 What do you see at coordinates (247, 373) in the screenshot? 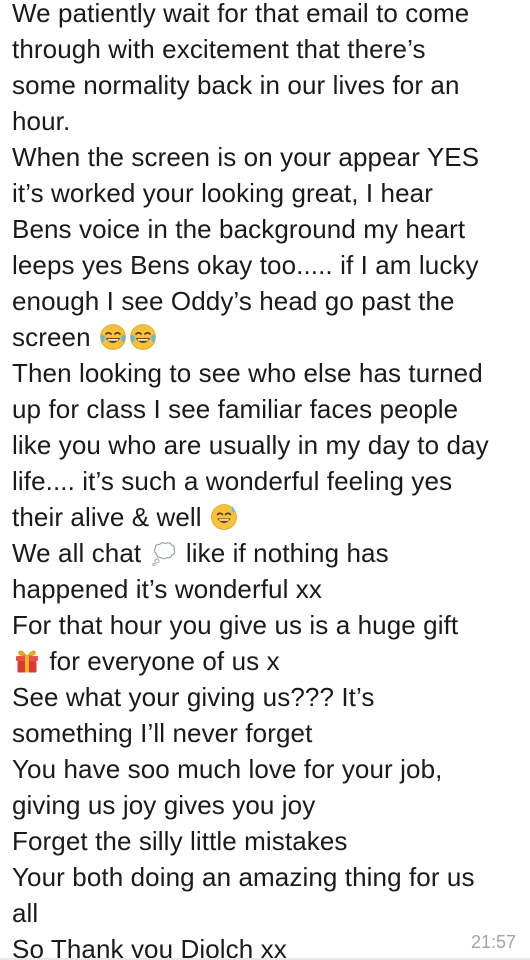
I see `message-line: Then looking to see who else has turned` at bounding box center [247, 373].